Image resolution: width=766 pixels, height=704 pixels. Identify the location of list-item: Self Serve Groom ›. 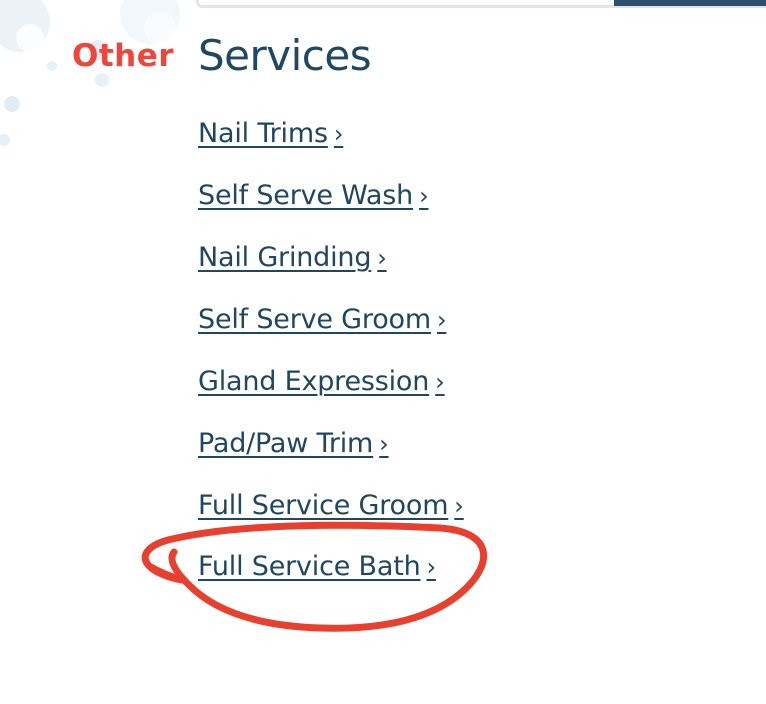
(331, 331).